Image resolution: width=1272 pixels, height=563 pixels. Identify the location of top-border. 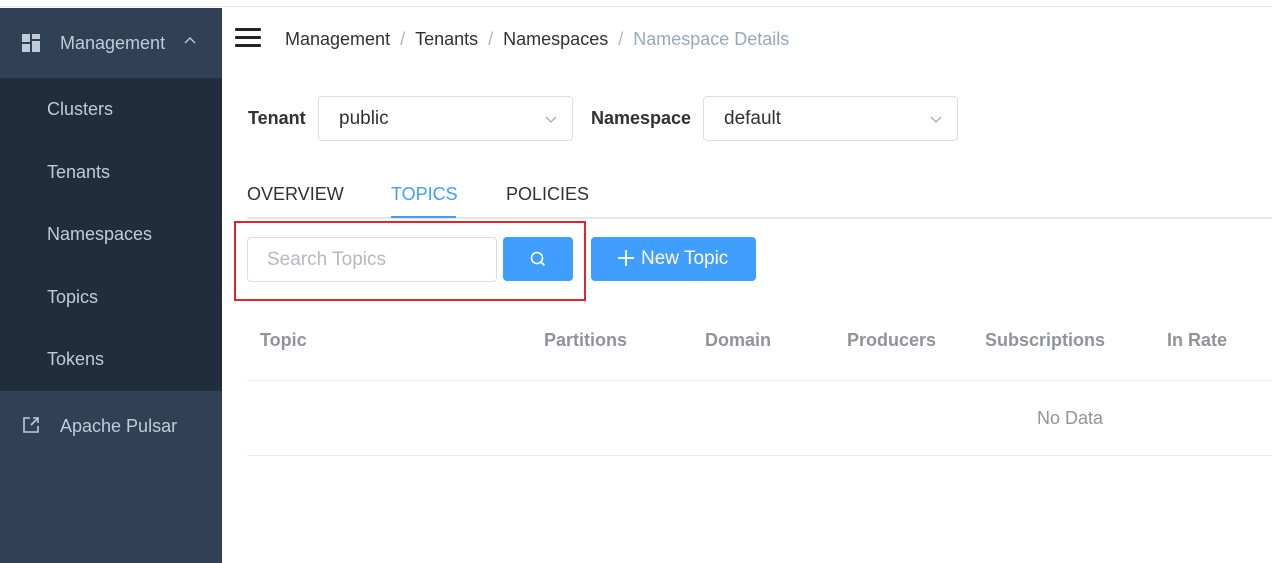
(636, 3).